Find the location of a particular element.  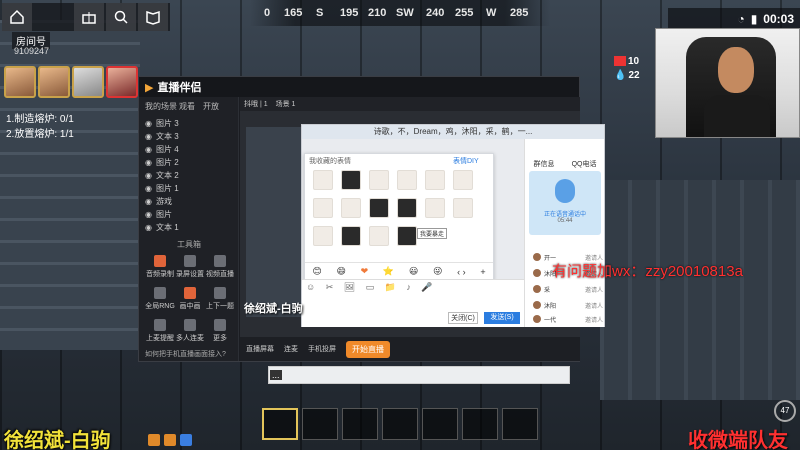

call-time: 05:44 is located at coordinates (565, 221).